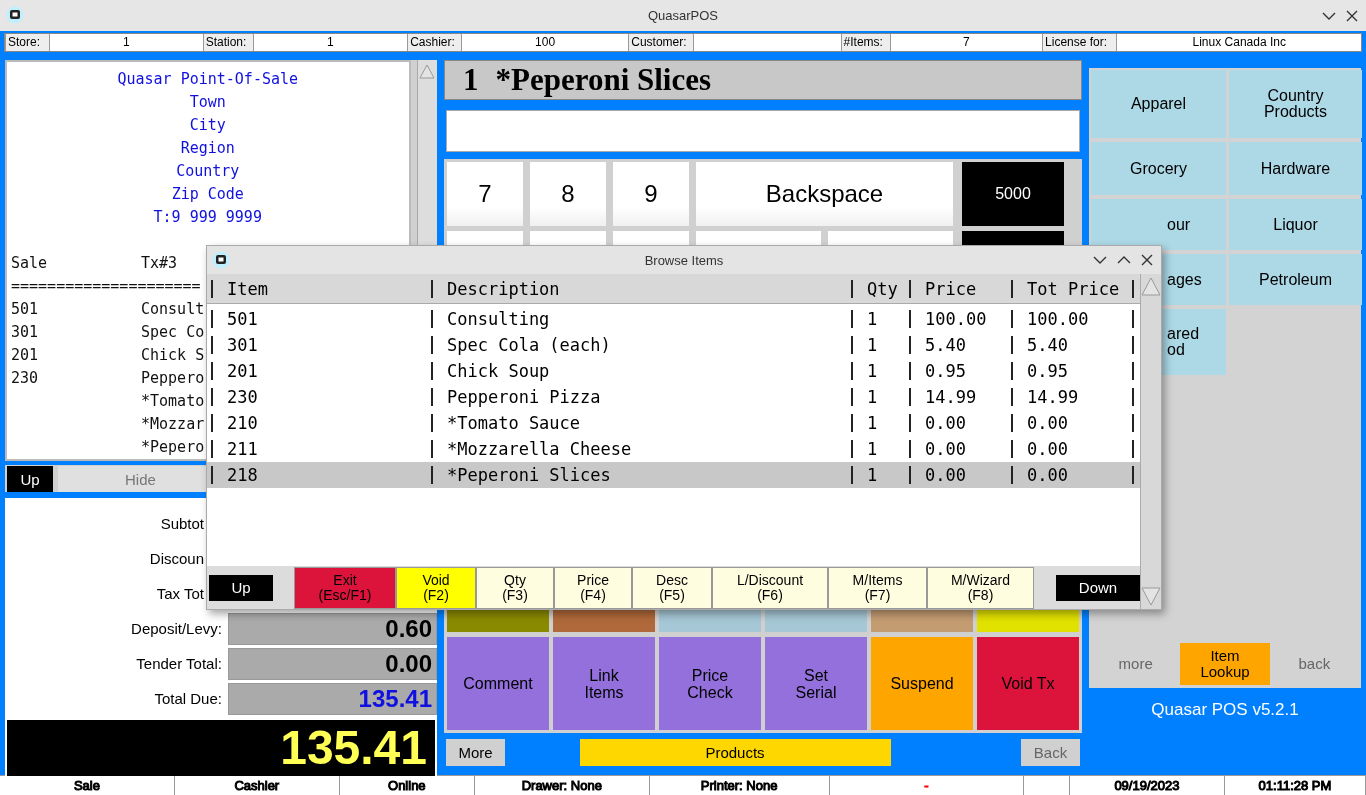  What do you see at coordinates (86, 785) in the screenshot?
I see `status-field: Sale` at bounding box center [86, 785].